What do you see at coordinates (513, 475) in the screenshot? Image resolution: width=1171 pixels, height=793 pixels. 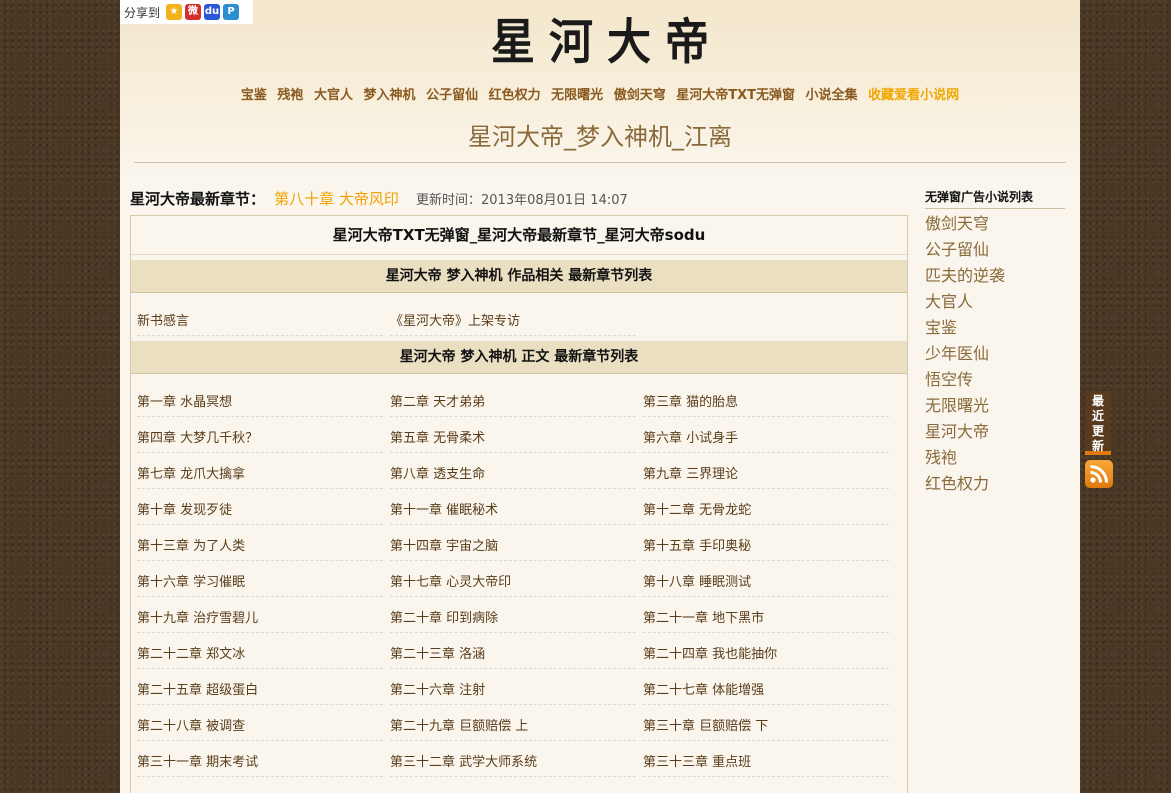 I see `chapter-link: 第八章 透支生命` at bounding box center [513, 475].